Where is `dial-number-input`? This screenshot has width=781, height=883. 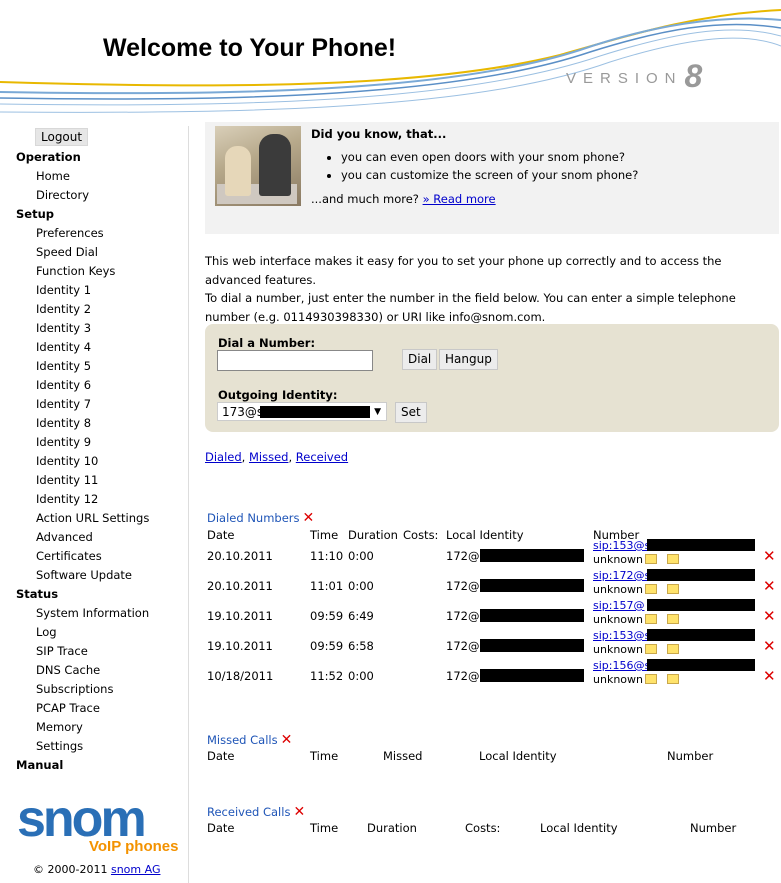 dial-number-input is located at coordinates (295, 360).